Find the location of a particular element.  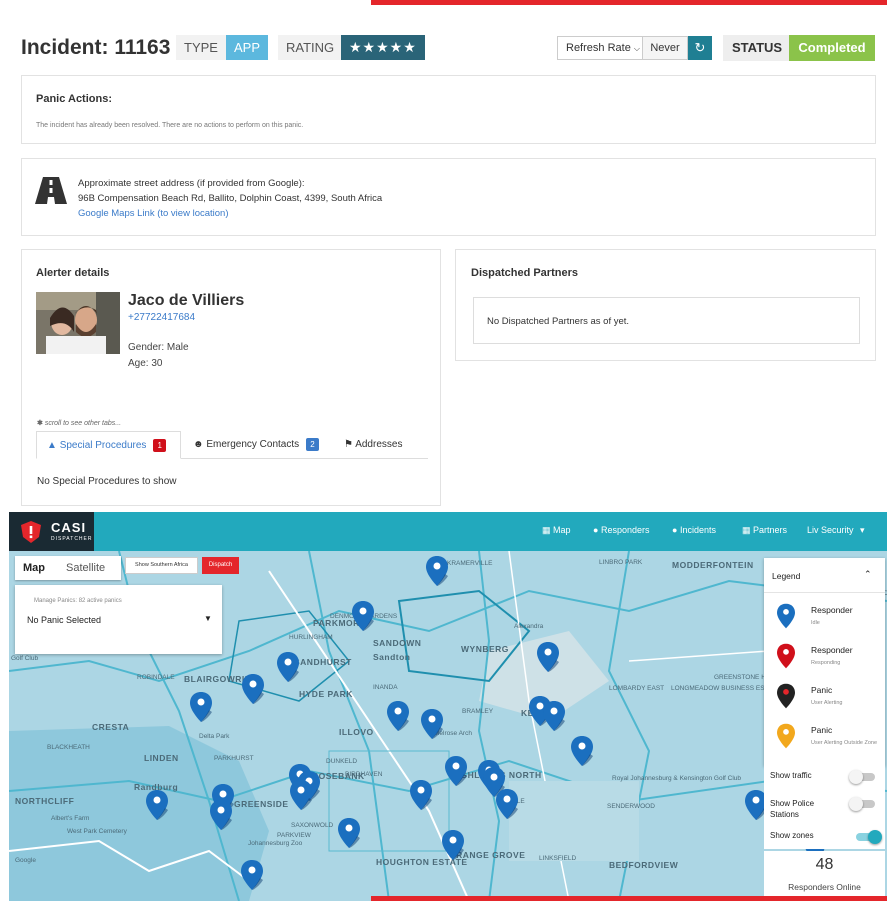

legend-item-name: Responder is located at coordinates (832, 650).